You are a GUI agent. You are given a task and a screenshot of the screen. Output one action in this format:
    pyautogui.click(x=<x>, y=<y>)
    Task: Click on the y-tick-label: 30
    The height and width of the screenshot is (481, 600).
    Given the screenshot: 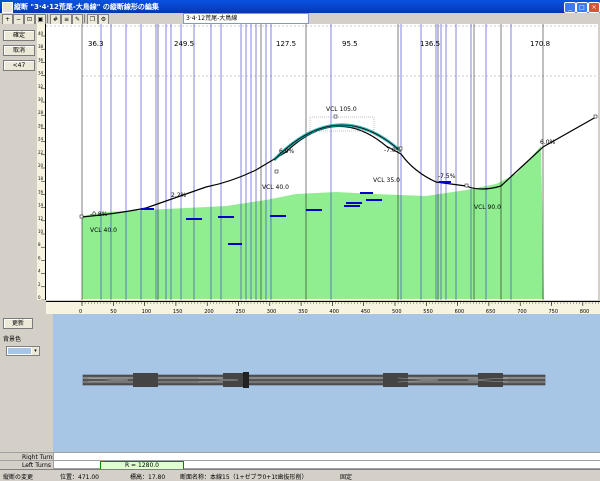 What is the action you would take?
    pyautogui.click(x=41, y=99)
    